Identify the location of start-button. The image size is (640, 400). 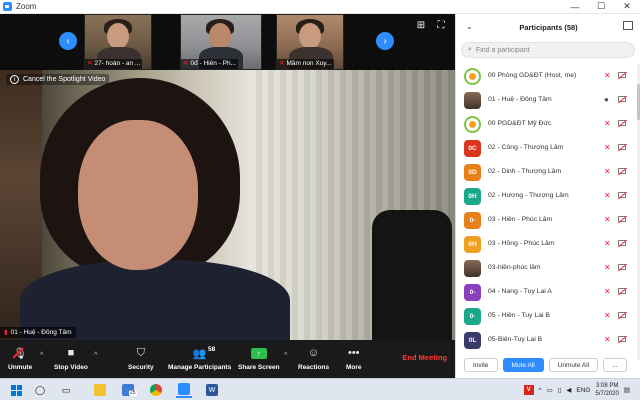
(16, 390).